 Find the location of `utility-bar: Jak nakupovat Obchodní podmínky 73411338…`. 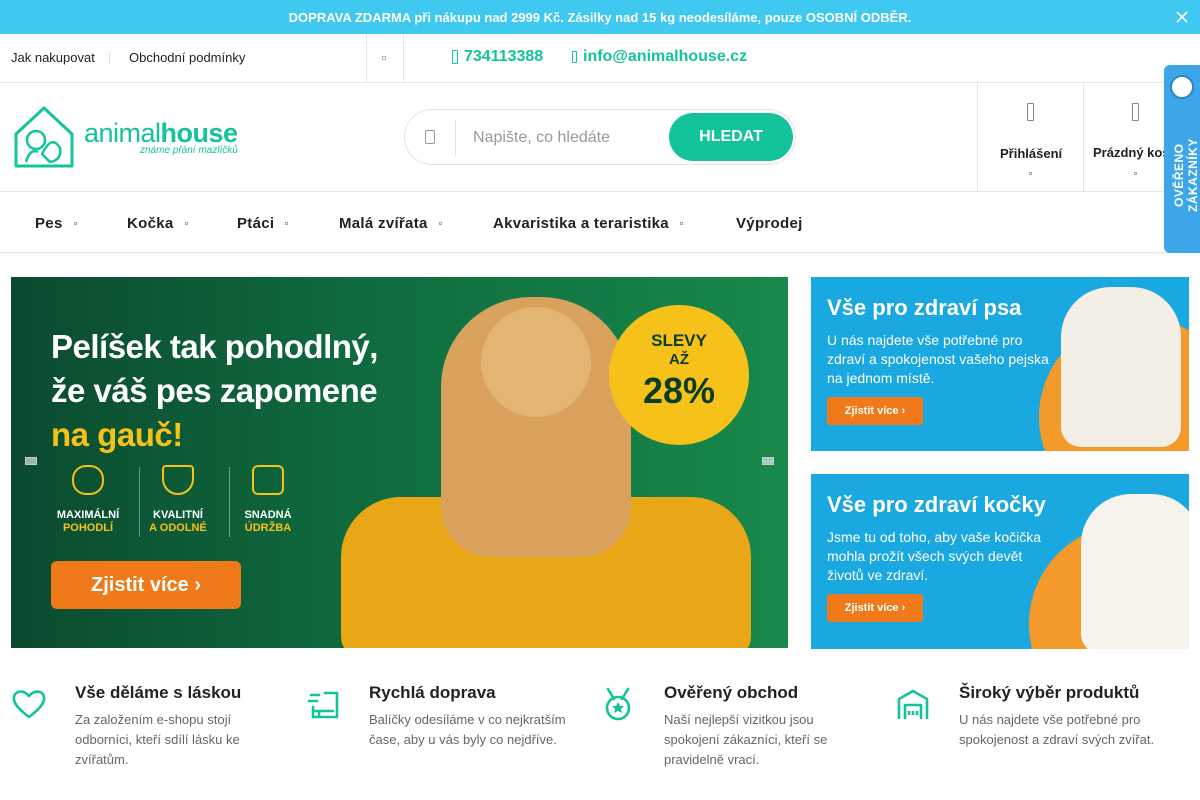

utility-bar: Jak nakupovat Obchodní podmínky 73411338… is located at coordinates (600, 58).